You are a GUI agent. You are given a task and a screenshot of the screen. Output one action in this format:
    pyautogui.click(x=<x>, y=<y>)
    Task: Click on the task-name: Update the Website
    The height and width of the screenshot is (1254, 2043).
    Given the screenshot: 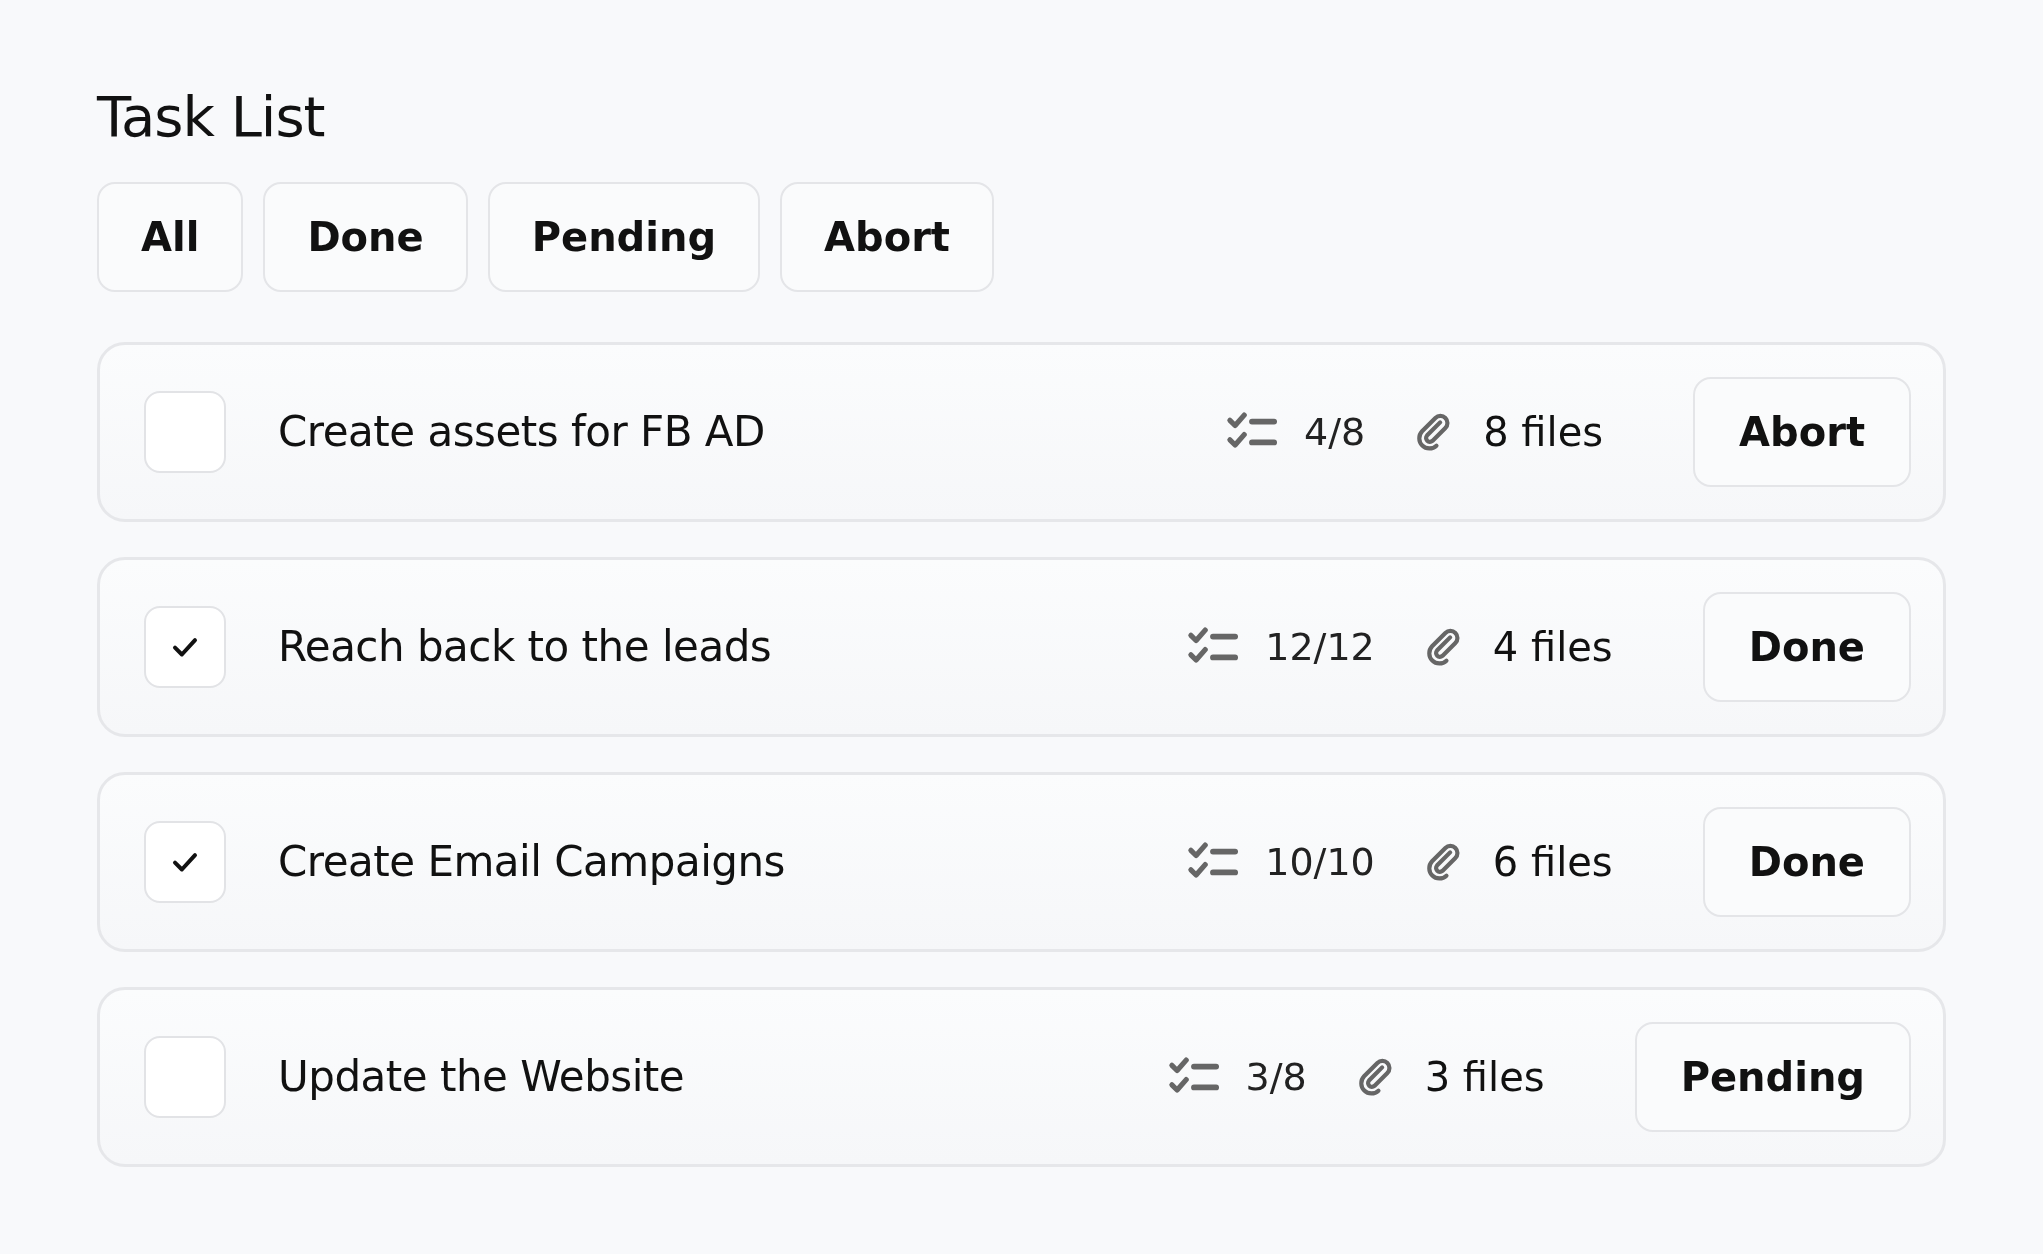 What is the action you would take?
    pyautogui.click(x=482, y=1077)
    